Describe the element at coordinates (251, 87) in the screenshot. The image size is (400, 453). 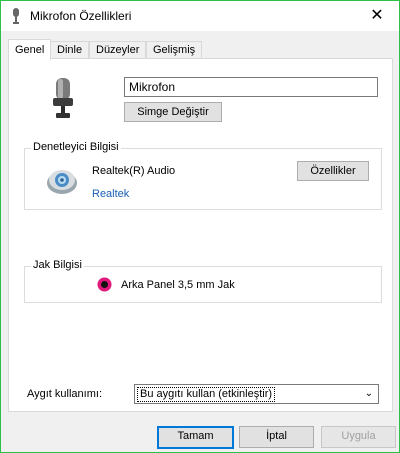
I see `device-name-input: Mikrofon` at that location.